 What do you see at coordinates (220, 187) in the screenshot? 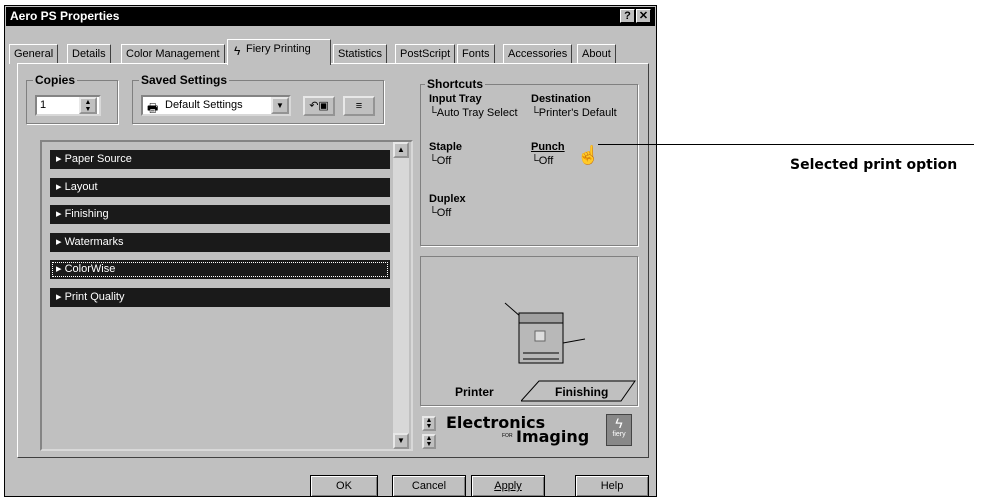
I see `section-layout: ▸ Layout` at bounding box center [220, 187].